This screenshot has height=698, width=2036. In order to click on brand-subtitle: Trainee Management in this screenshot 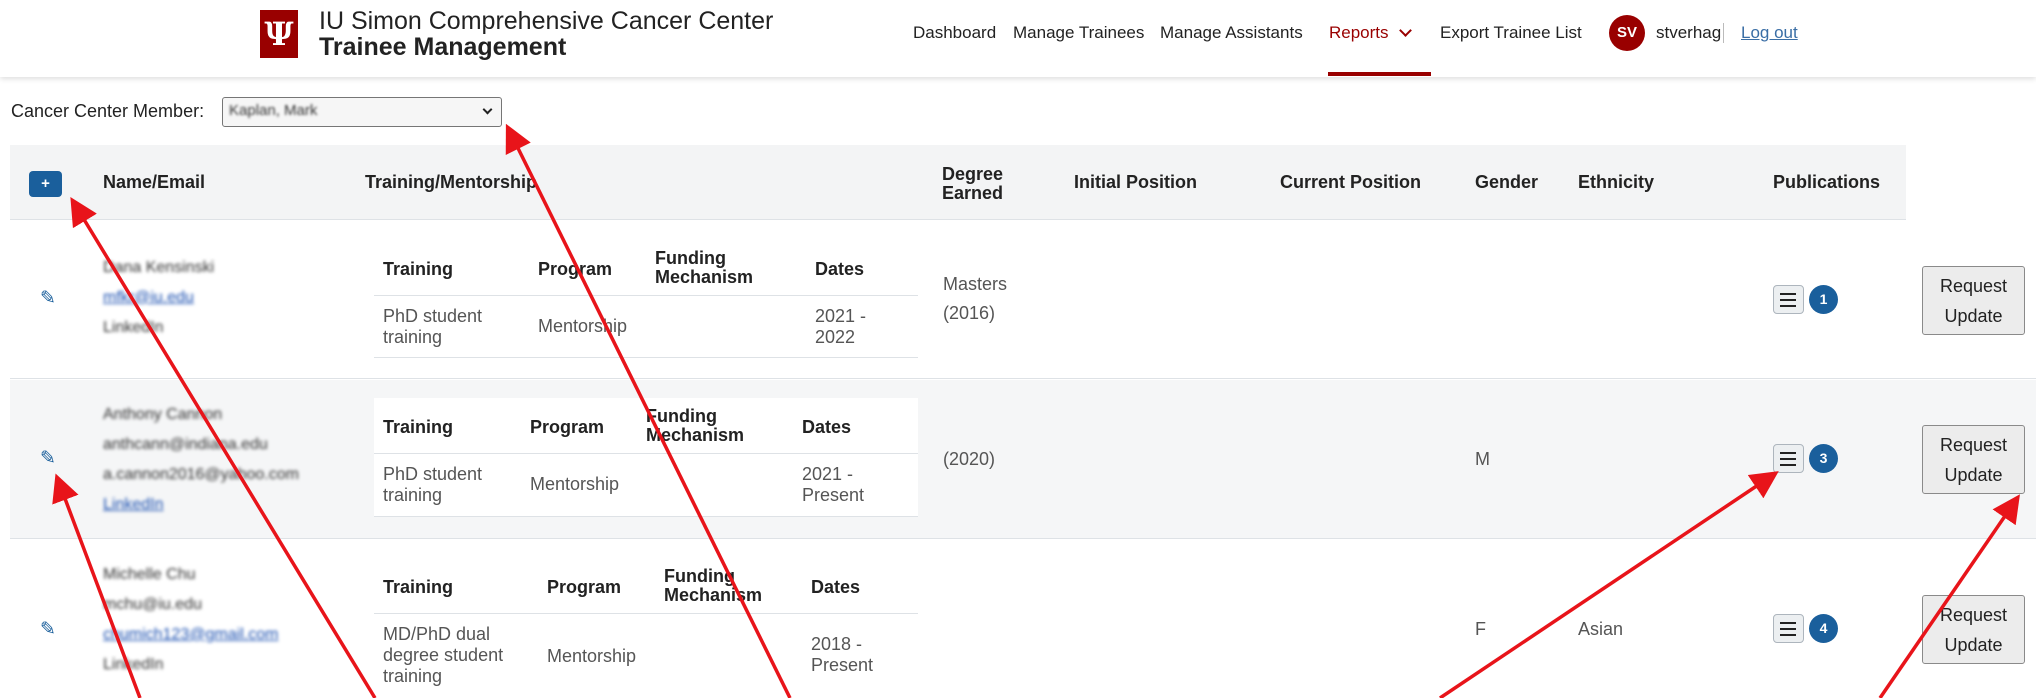, I will do `click(443, 47)`.